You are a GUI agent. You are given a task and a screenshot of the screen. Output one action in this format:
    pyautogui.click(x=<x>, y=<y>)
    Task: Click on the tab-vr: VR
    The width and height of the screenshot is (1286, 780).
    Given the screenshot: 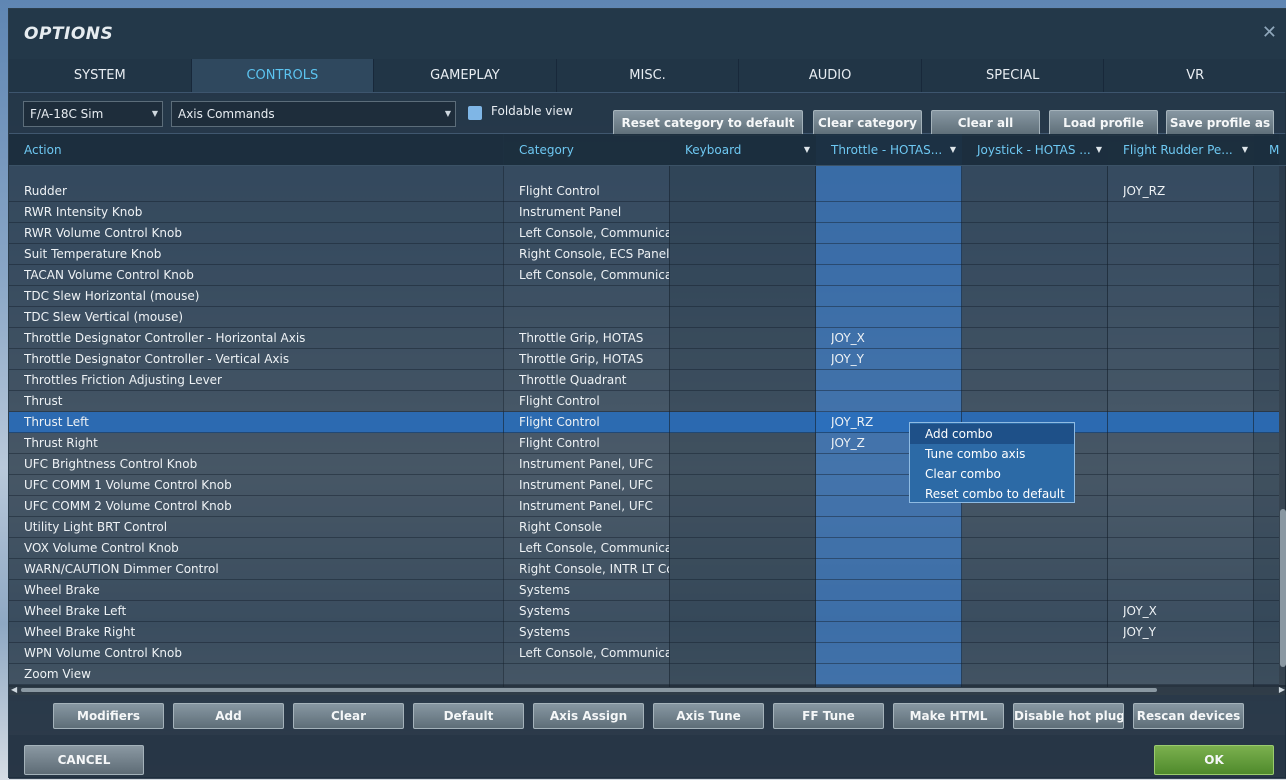 What is the action you would take?
    pyautogui.click(x=1195, y=75)
    